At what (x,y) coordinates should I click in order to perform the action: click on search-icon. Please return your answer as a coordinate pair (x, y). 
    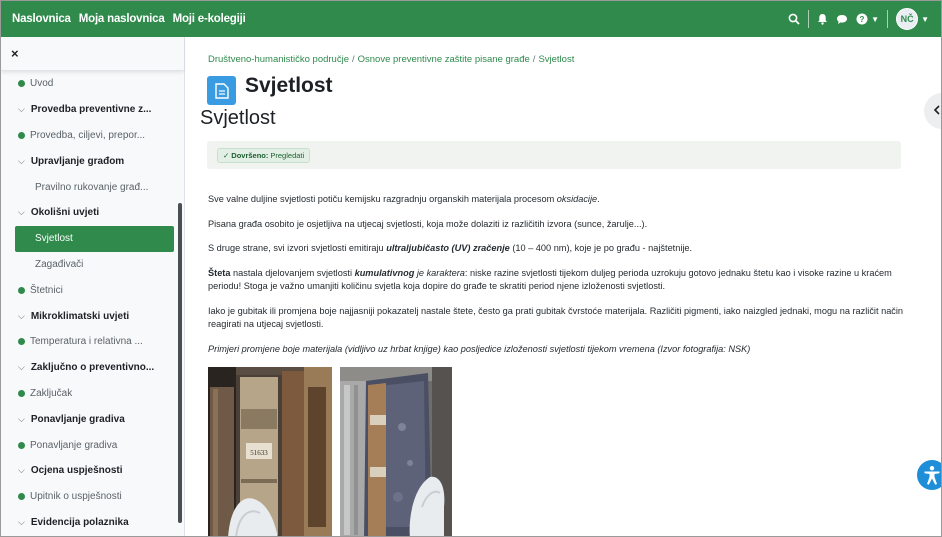
    Looking at the image, I should click on (794, 19).